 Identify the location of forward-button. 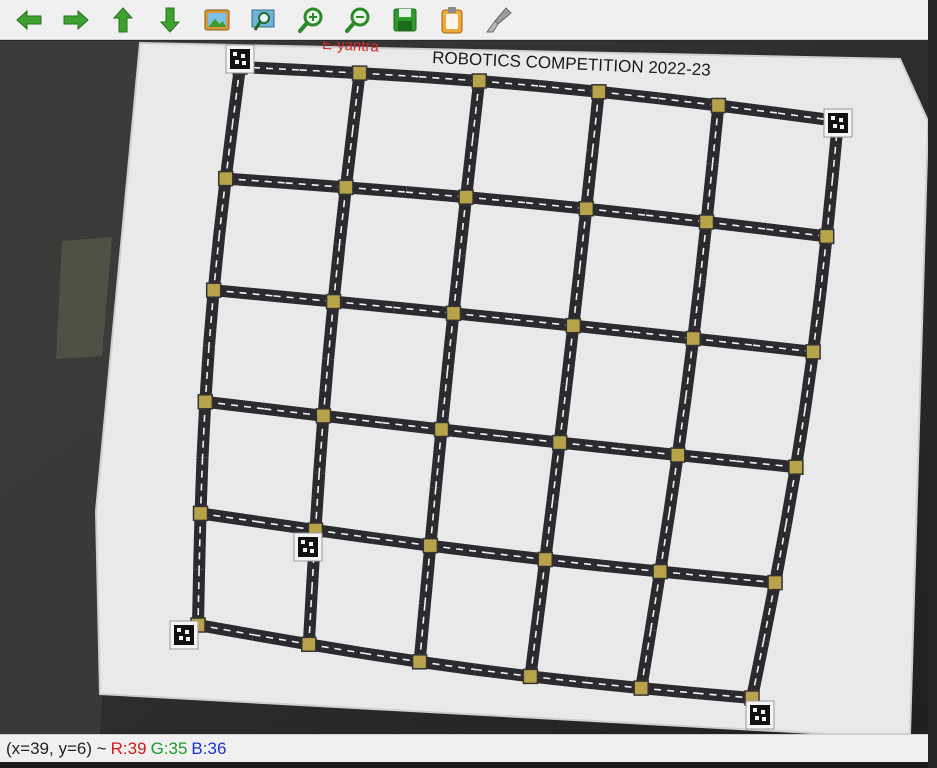
(76, 20).